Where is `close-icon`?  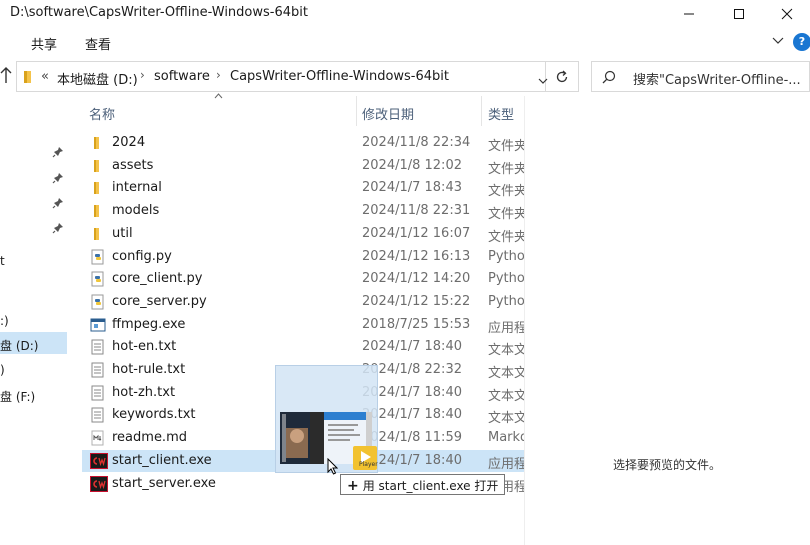
close-icon is located at coordinates (787, 14).